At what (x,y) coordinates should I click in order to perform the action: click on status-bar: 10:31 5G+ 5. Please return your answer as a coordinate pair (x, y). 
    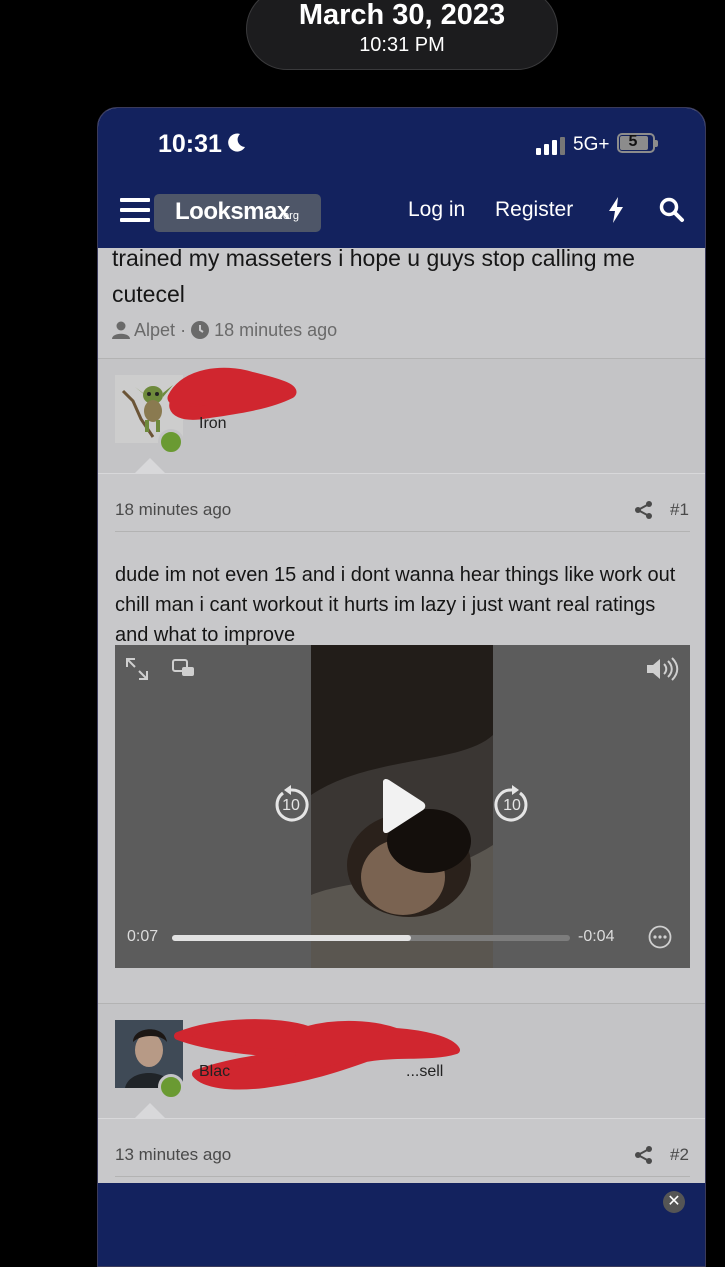
    Looking at the image, I should click on (401, 144).